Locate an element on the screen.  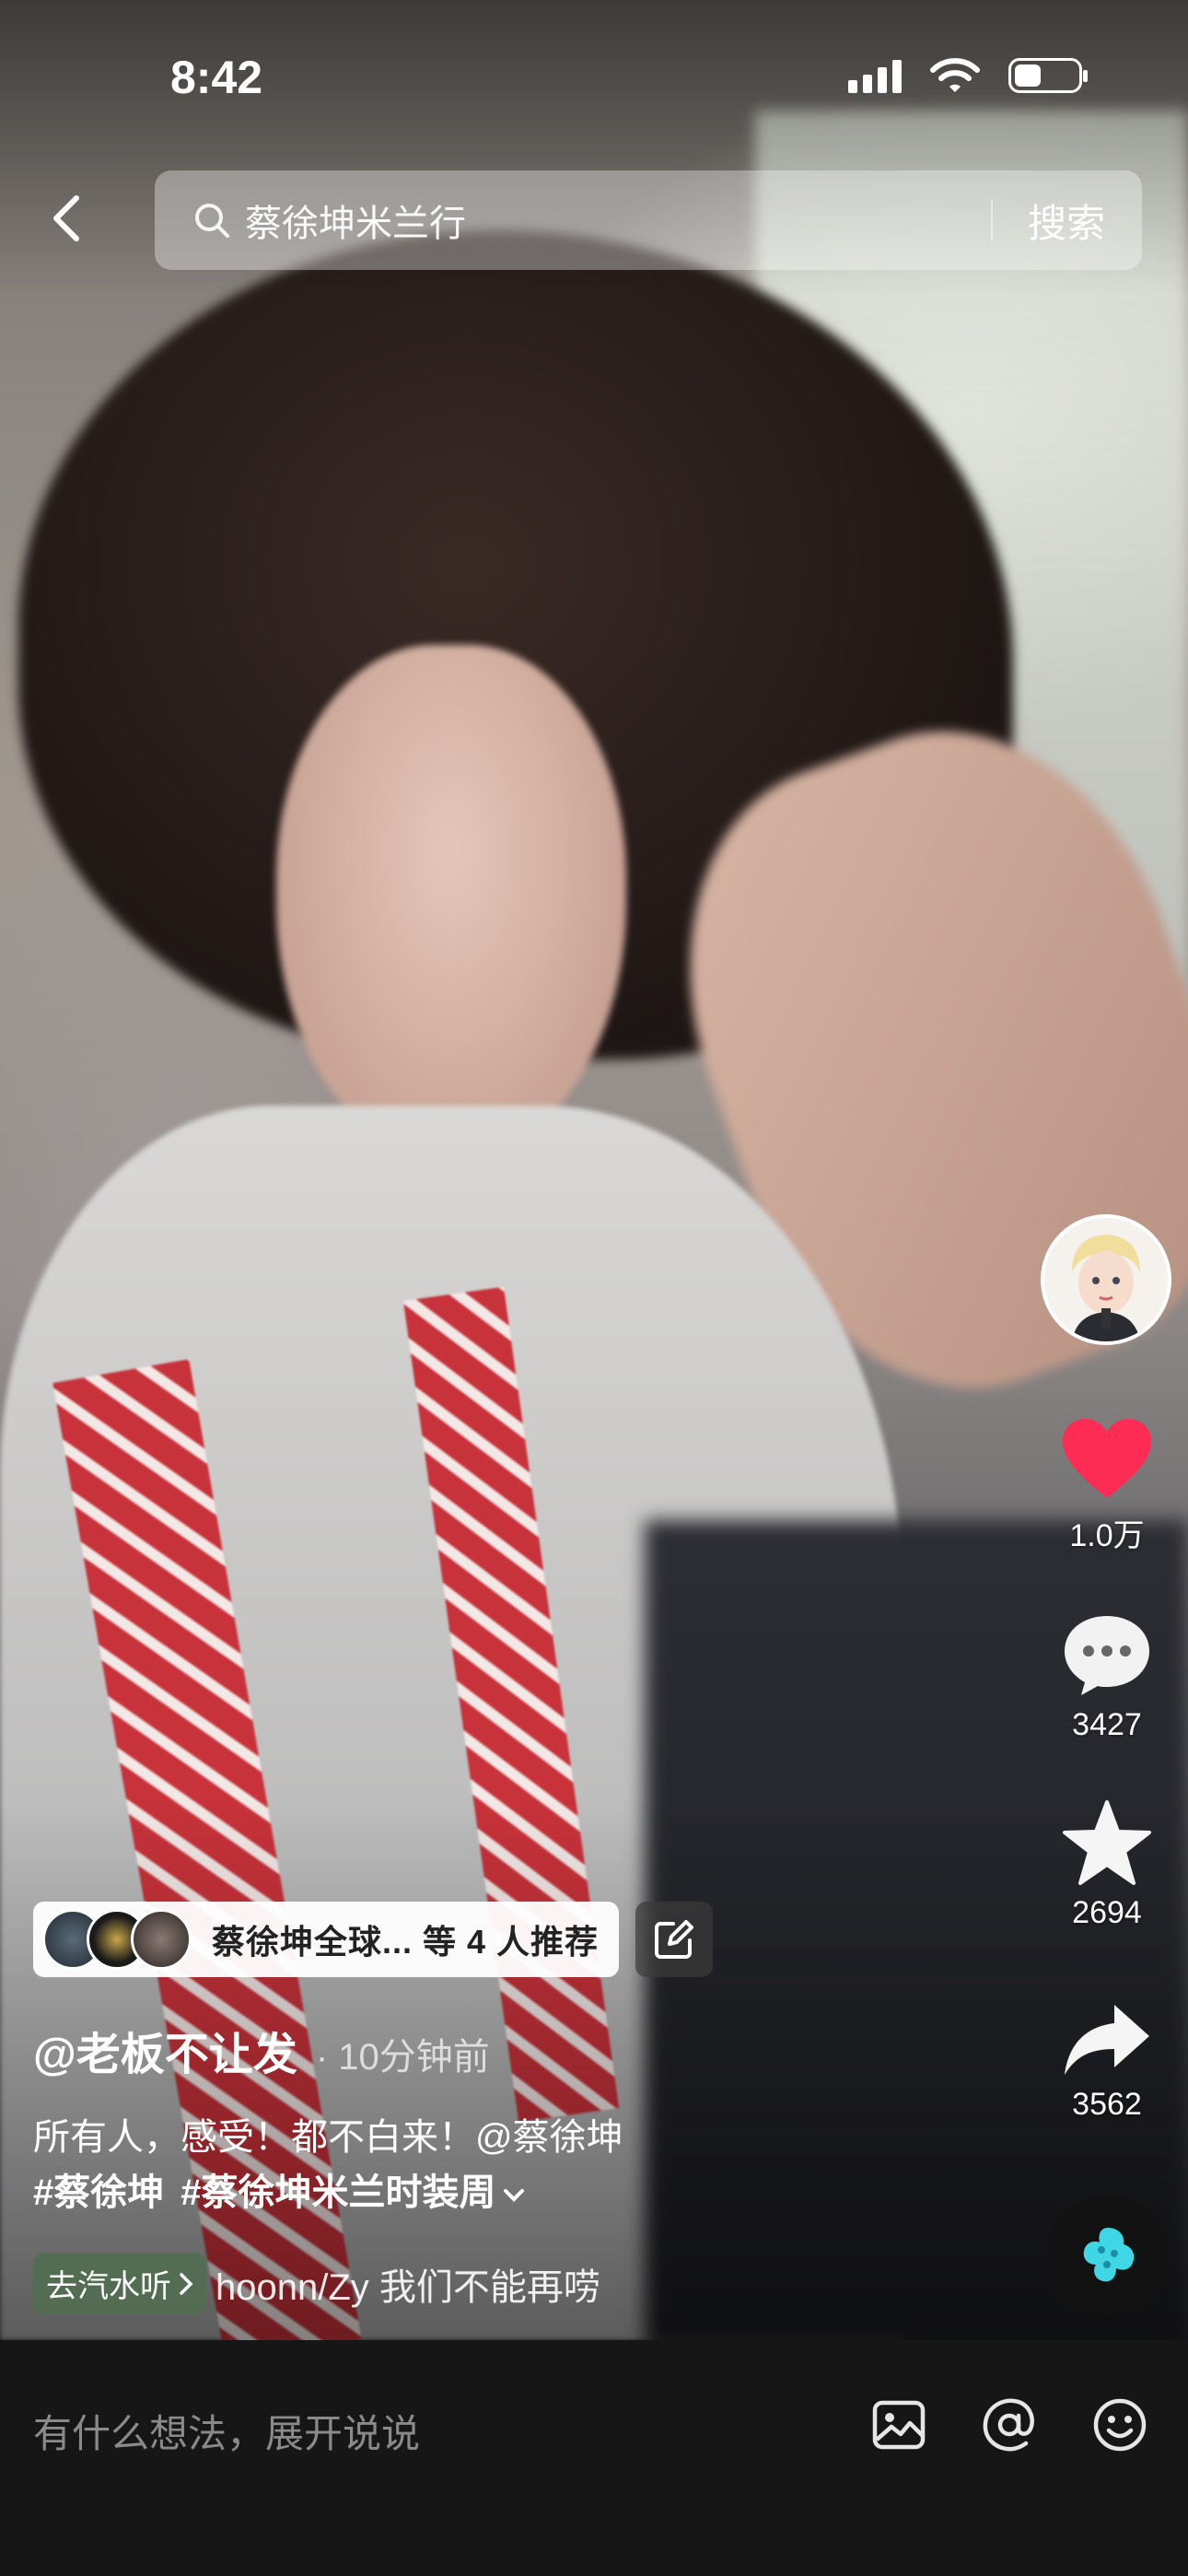
search-button: 搜索 is located at coordinates (1067, 221).